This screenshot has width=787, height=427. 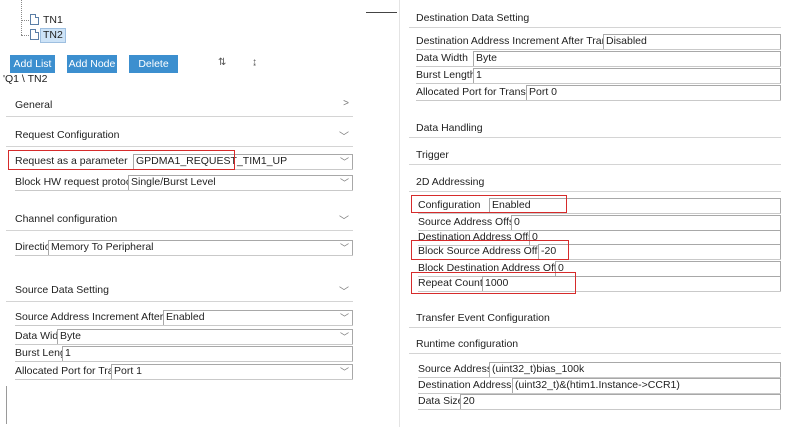 What do you see at coordinates (646, 222) in the screenshot?
I see `src-offset-input: 0` at bounding box center [646, 222].